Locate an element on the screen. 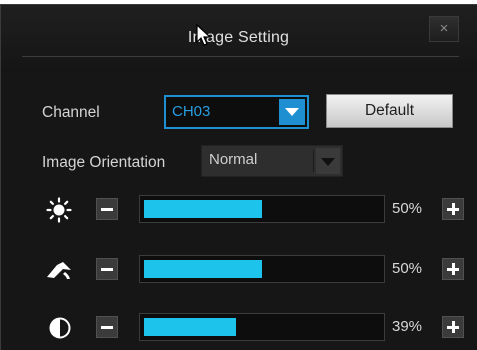 Image resolution: width=477 pixels, height=350 pixels. brightness-slider is located at coordinates (262, 209).